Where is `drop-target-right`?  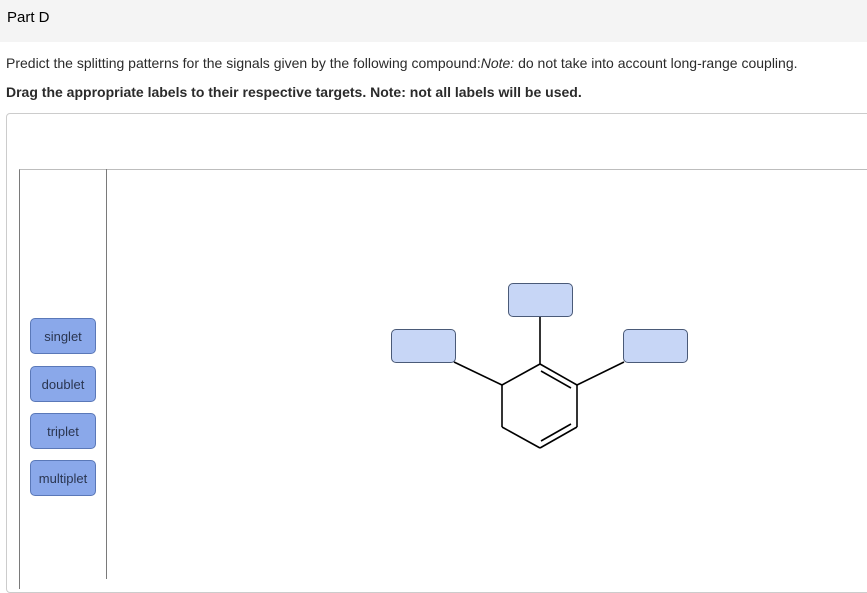 drop-target-right is located at coordinates (655, 346).